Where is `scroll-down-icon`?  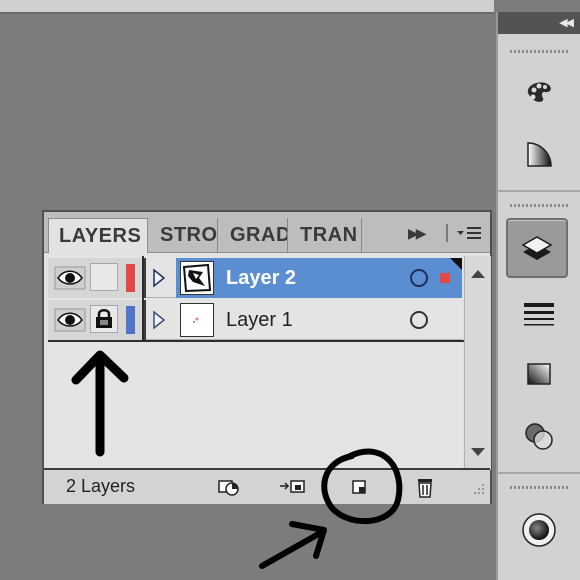
scroll-down-icon is located at coordinates (478, 452).